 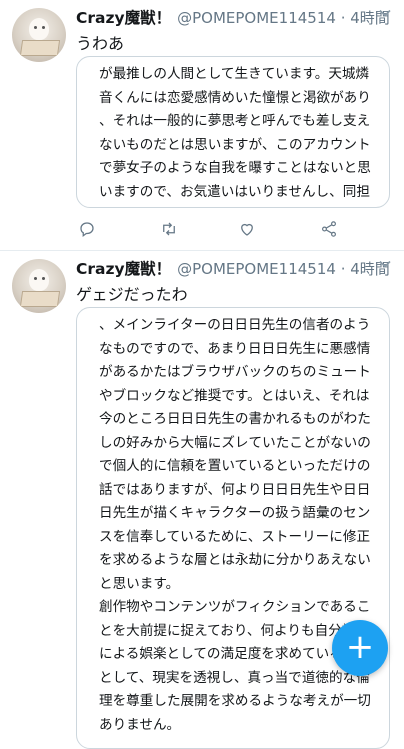 What do you see at coordinates (235, 466) in the screenshot?
I see `quote-line: で個人的に信頼を置いているといっただけの` at bounding box center [235, 466].